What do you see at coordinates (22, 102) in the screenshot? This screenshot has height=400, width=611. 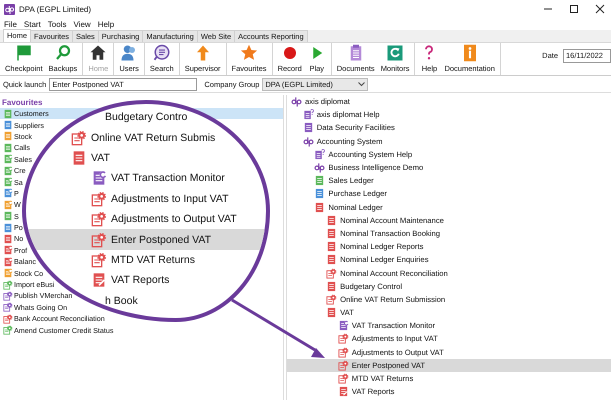 I see `favourites-heading: Favourites` at bounding box center [22, 102].